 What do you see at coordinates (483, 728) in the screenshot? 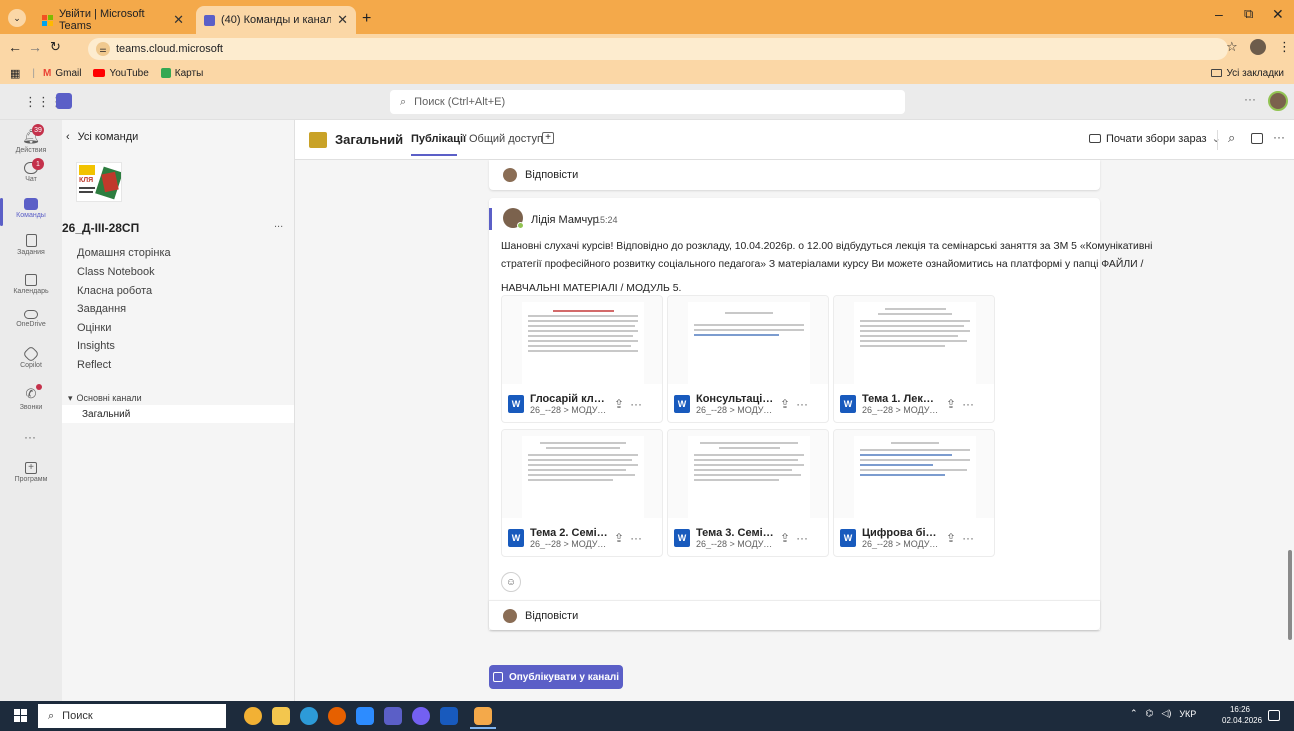
I see `active-app-indicator` at bounding box center [483, 728].